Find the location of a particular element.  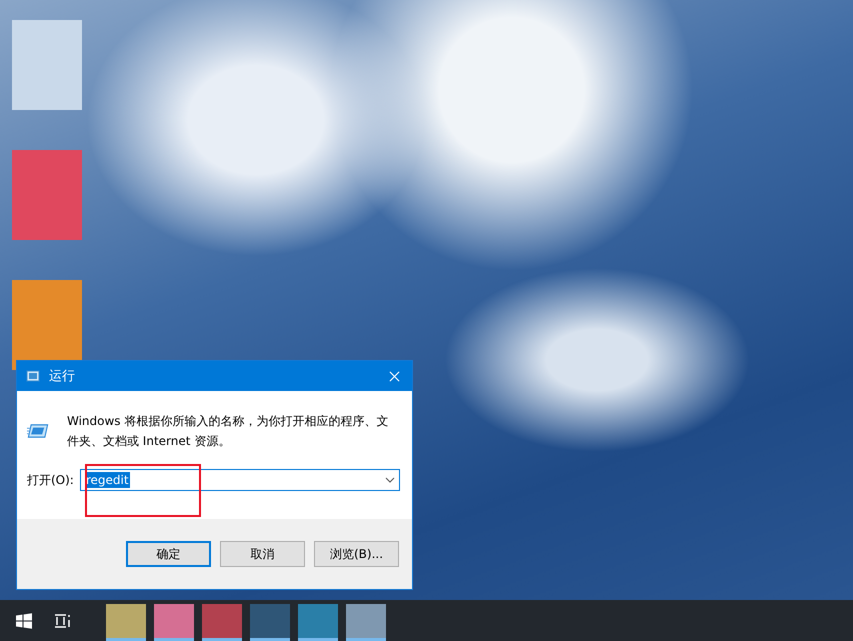

close-icon is located at coordinates (394, 376).